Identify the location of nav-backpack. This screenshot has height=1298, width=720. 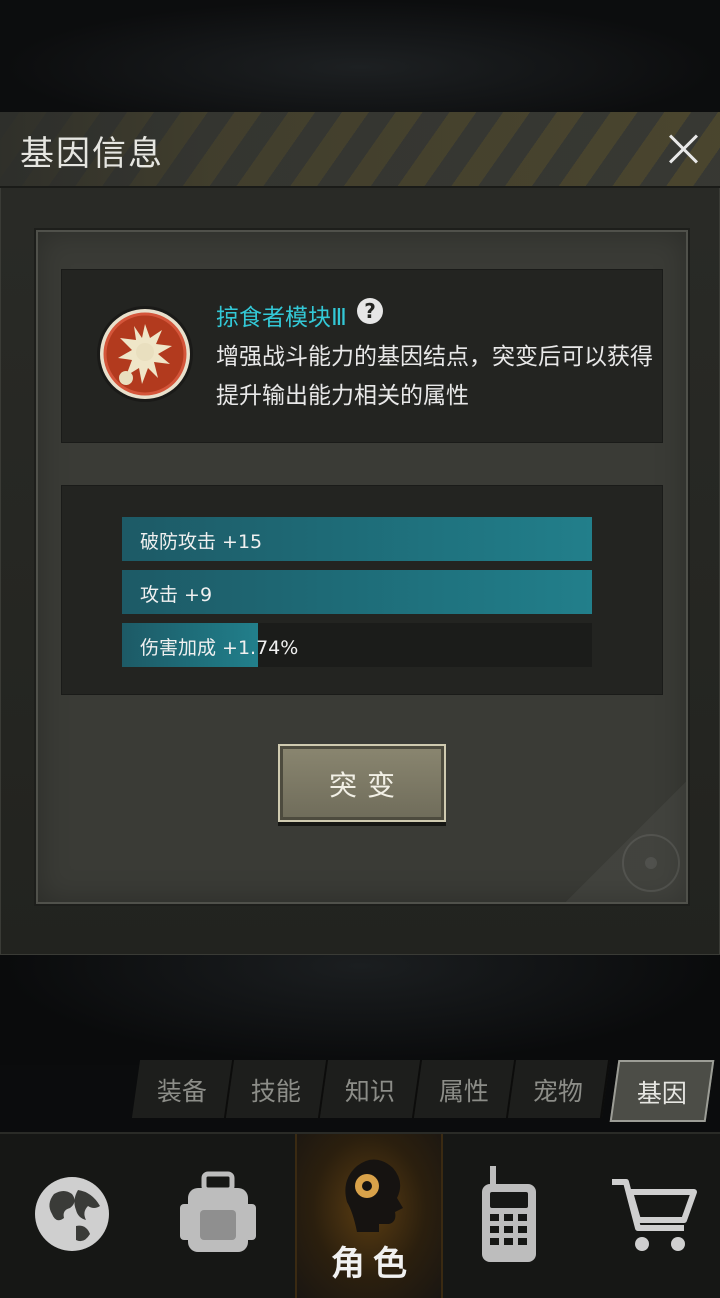
(216, 1216).